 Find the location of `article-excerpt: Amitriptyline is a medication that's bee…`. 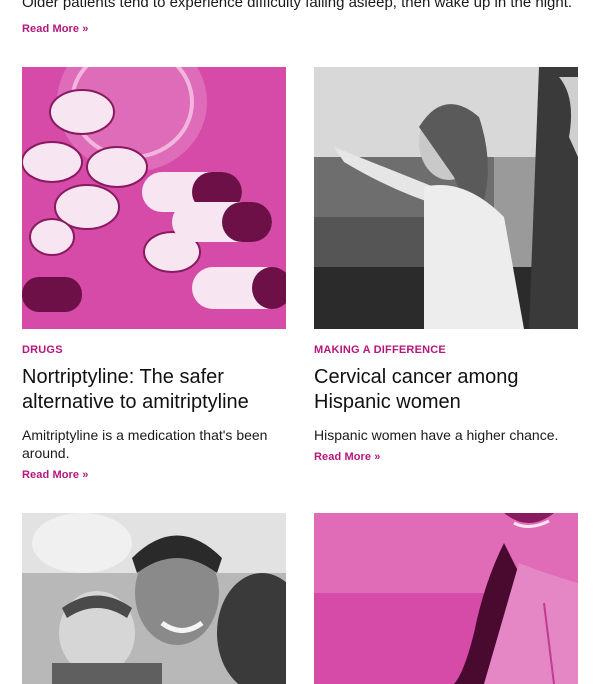

article-excerpt: Amitriptyline is a medication that's bee… is located at coordinates (145, 444).